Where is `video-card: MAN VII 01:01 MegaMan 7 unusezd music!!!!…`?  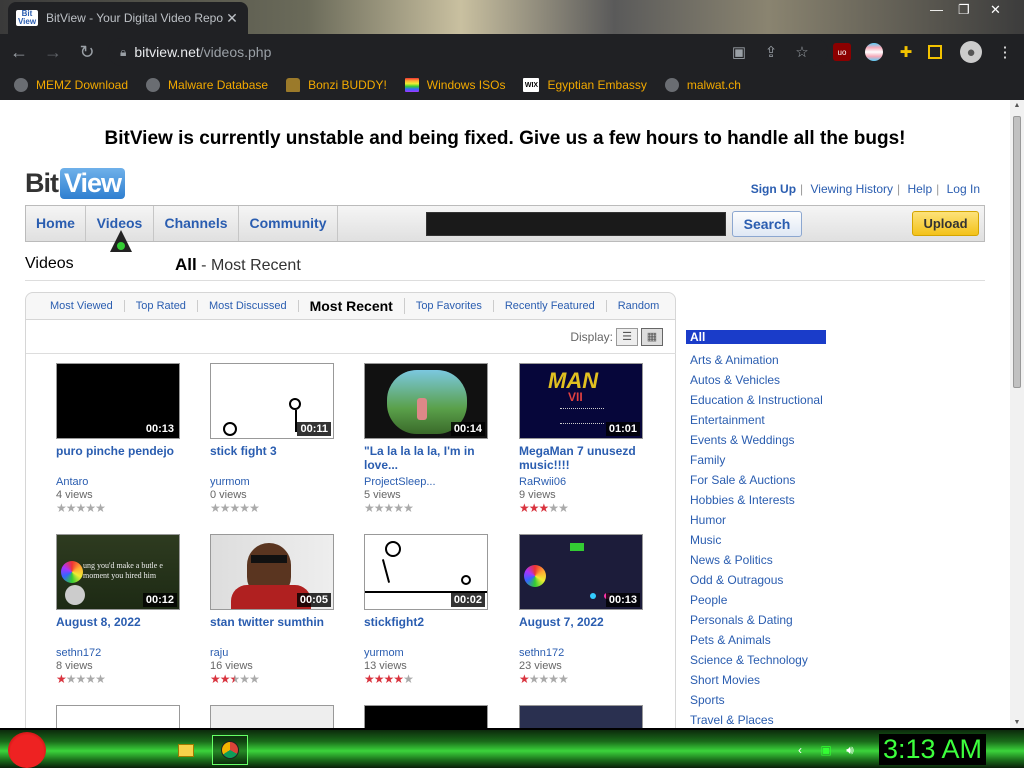
video-card: MAN VII 01:01 MegaMan 7 unusezd music!!!!… is located at coordinates (584, 439).